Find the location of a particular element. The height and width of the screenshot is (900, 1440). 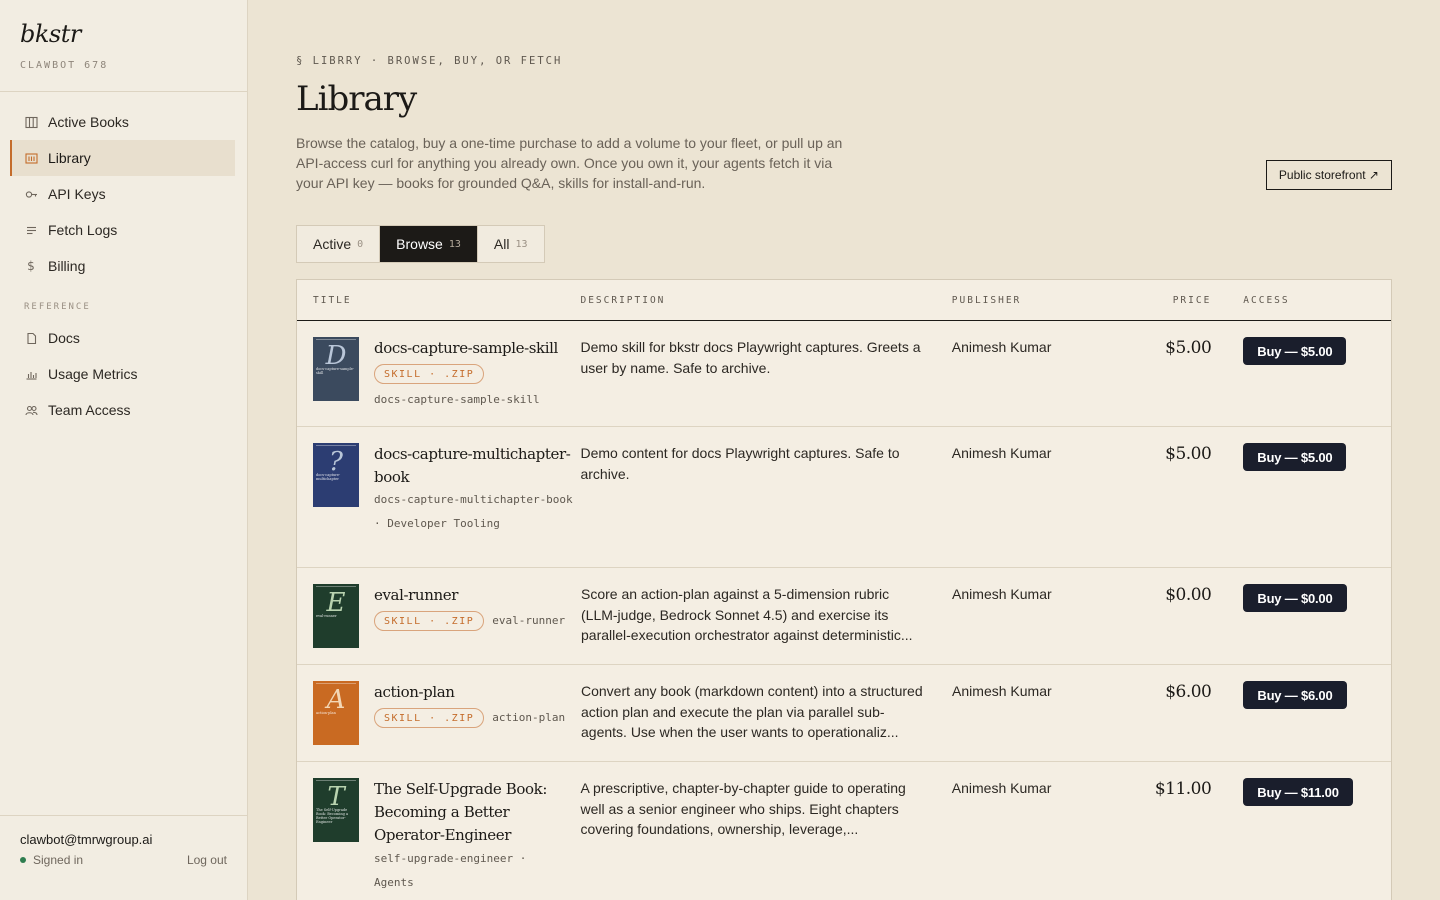

column-header-price: PRICE is located at coordinates (1157, 300).